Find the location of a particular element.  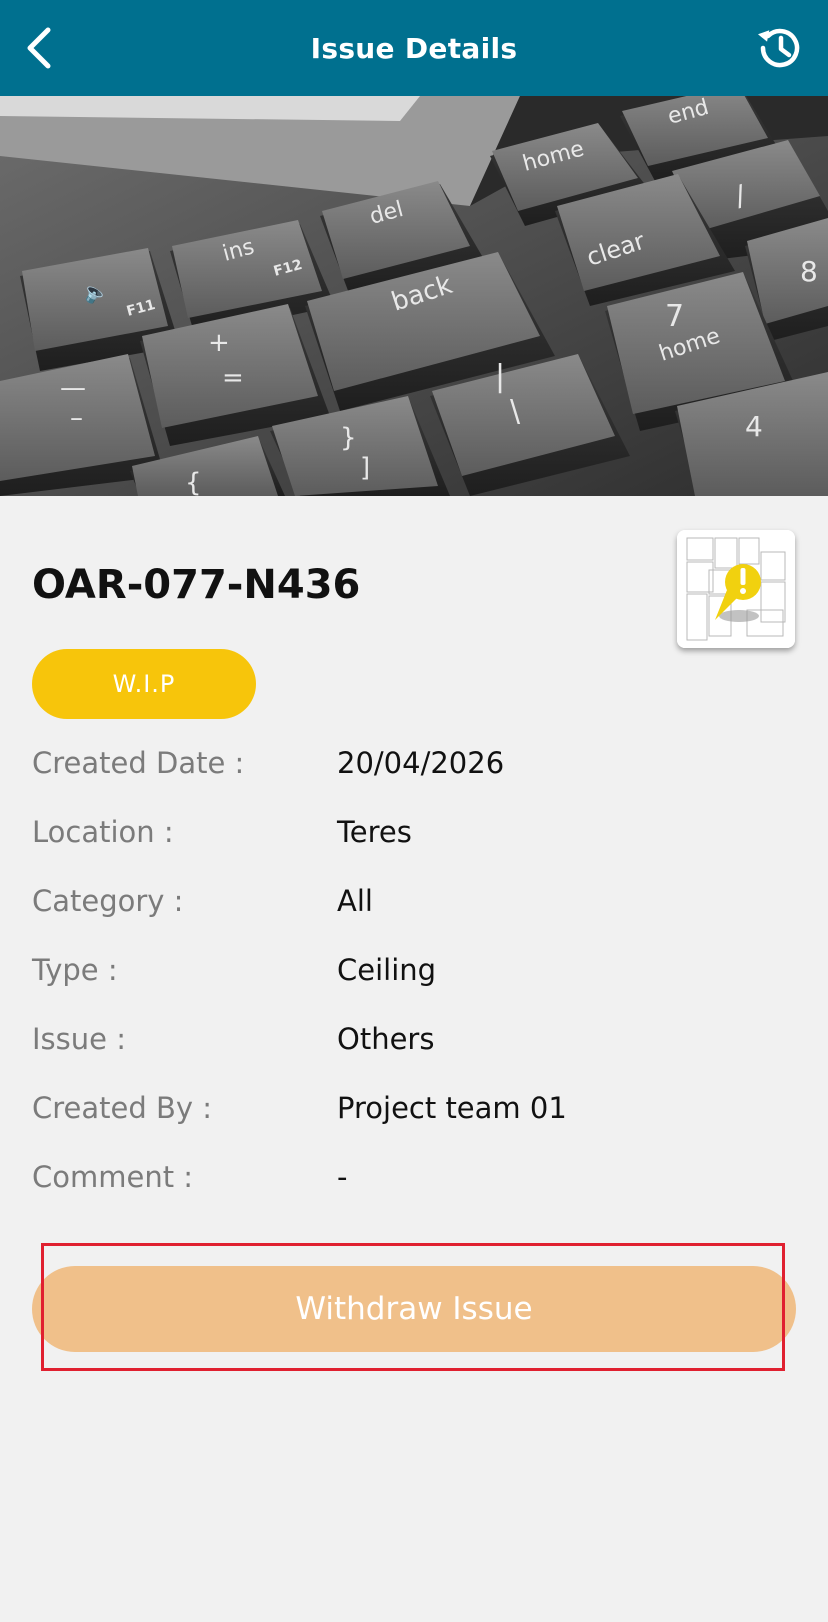

detail-label: Created Date : is located at coordinates (138, 763).